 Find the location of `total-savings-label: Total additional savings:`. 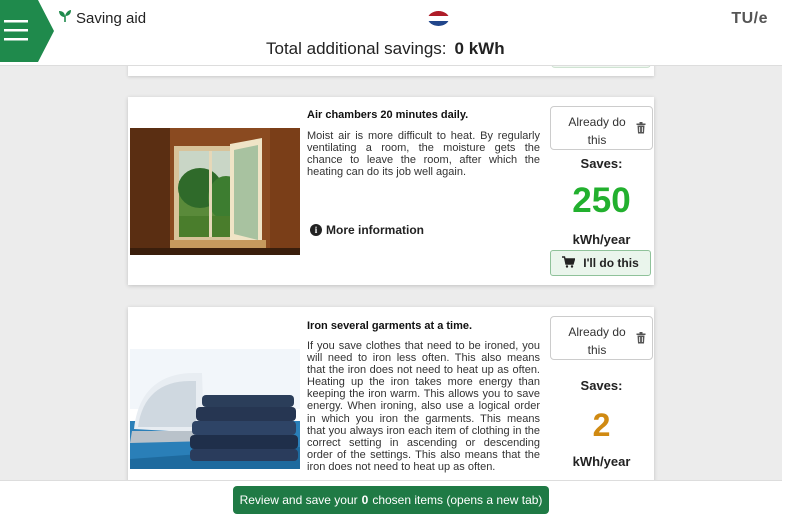

total-savings-label: Total additional savings: is located at coordinates (356, 48).